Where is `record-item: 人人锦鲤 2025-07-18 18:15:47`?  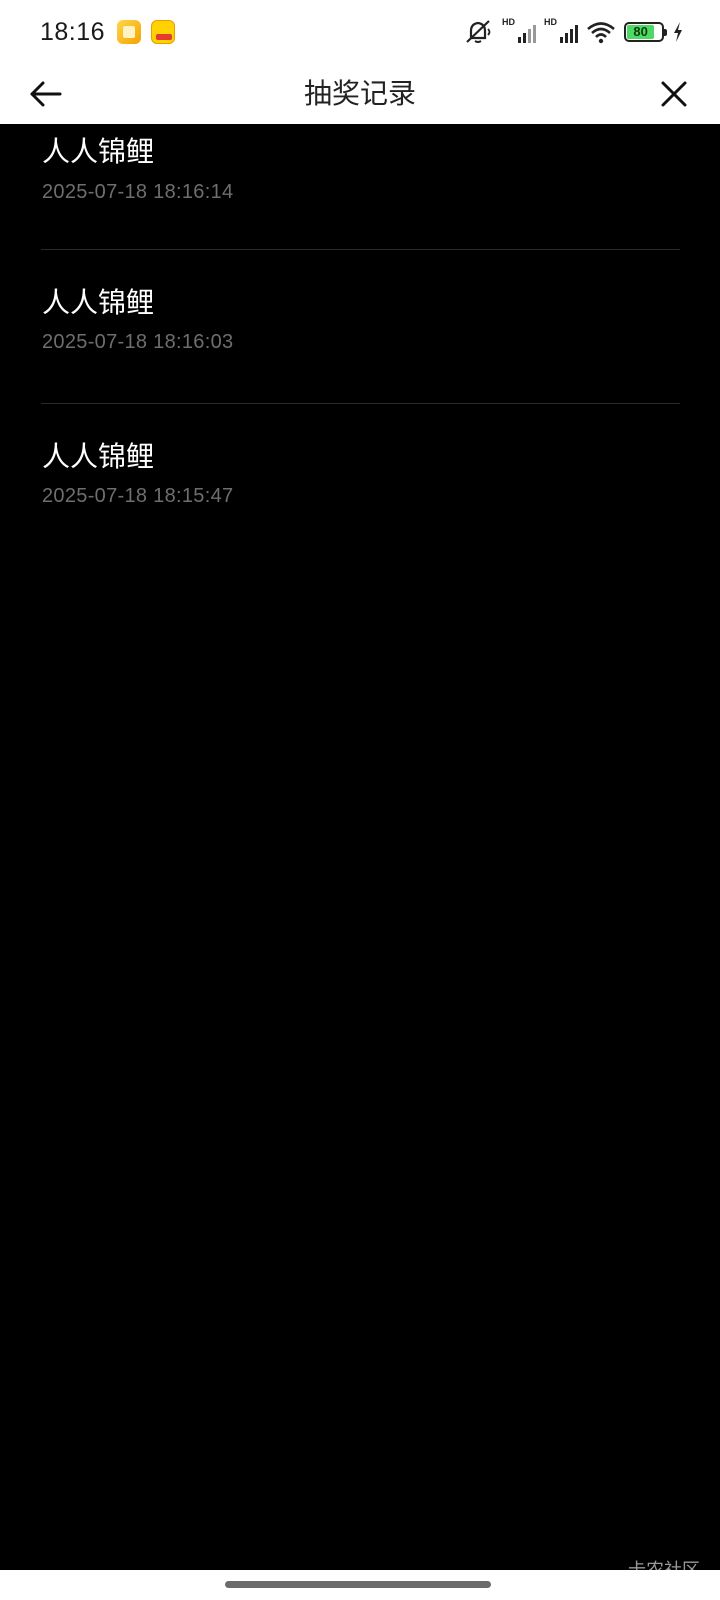 record-item: 人人锦鲤 2025-07-18 18:15:47 is located at coordinates (360, 481).